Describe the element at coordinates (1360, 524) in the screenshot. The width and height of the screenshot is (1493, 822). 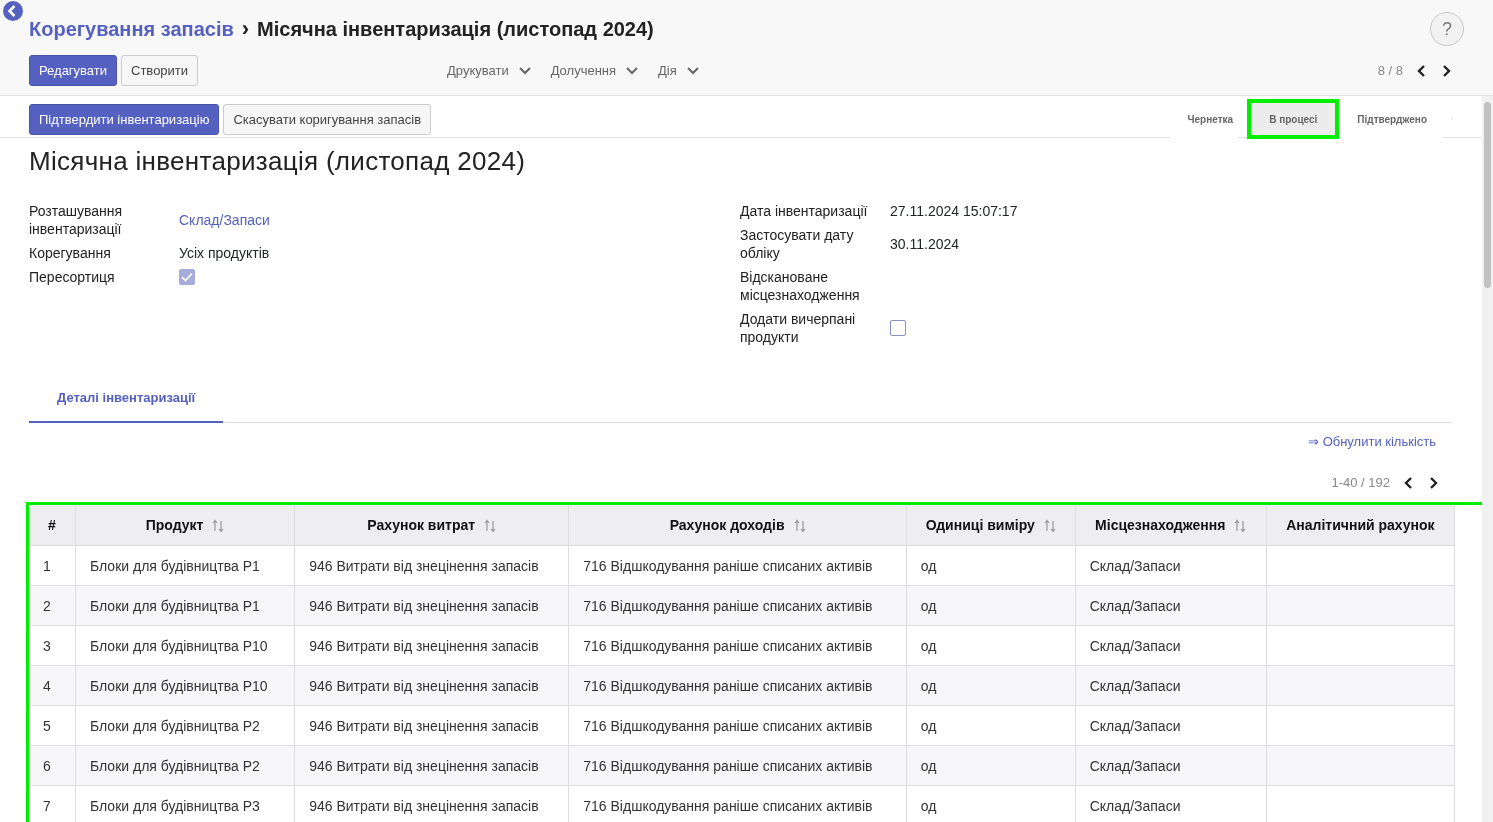
I see `column-header: Аналітичний рахунок` at that location.